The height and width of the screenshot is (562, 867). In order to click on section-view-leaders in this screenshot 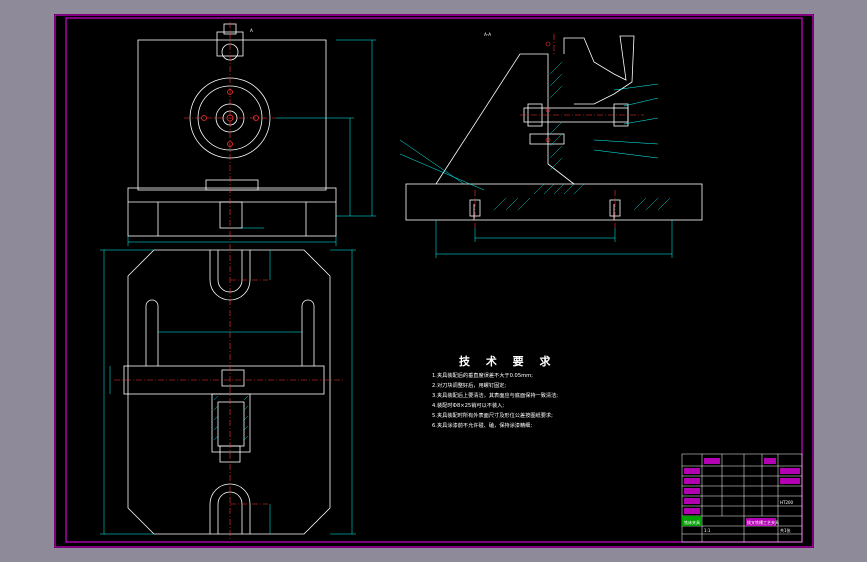, I will do `click(536, 170)`.